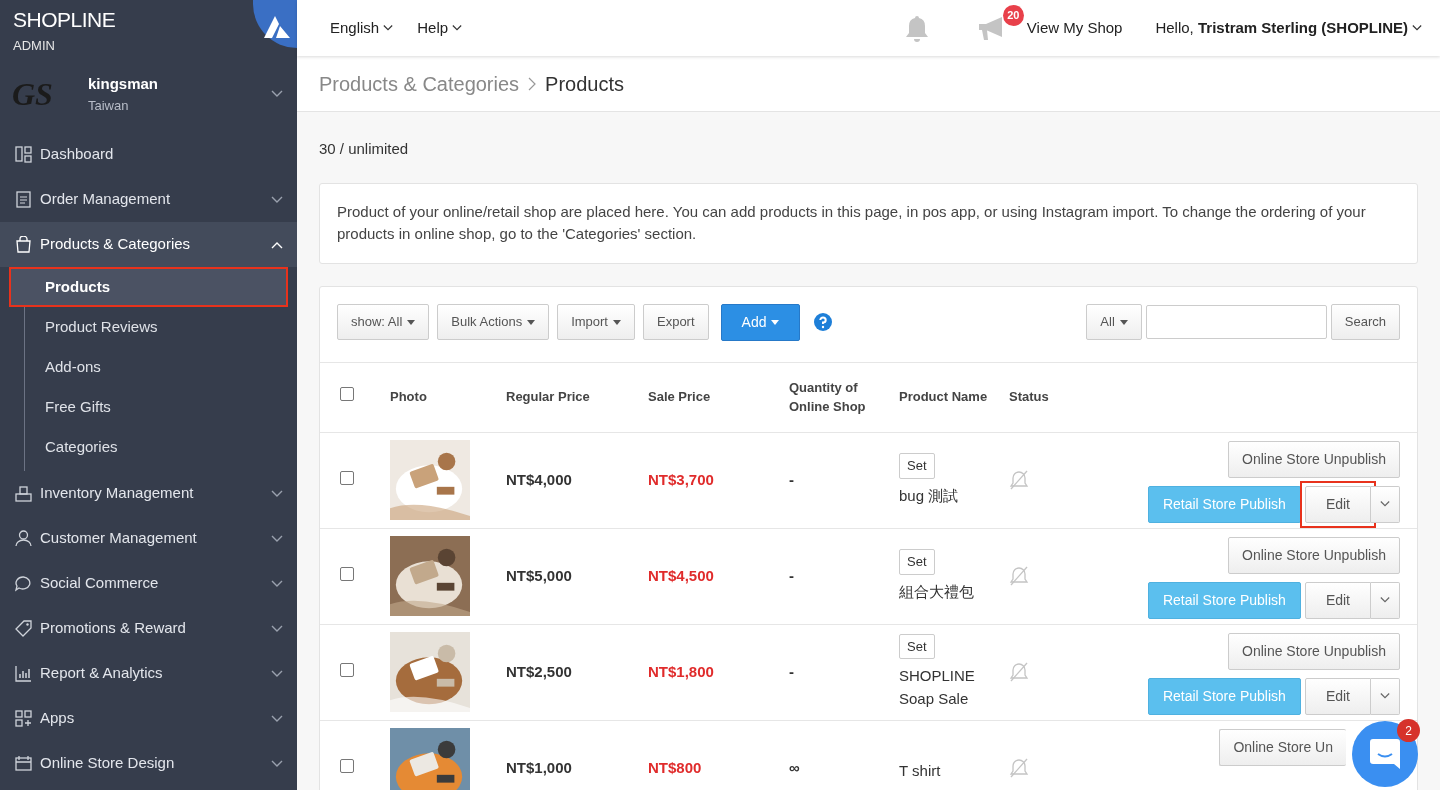 The image size is (1440, 790). Describe the element at coordinates (23, 673) in the screenshot. I see `bar-chart-icon` at that location.